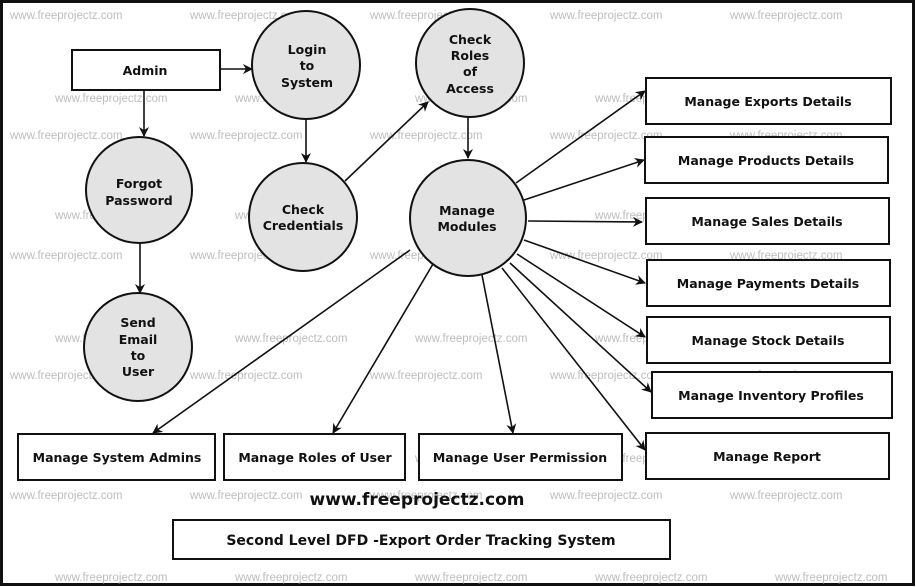  I want to click on entity-label: Manage System Admins, so click(117, 457).